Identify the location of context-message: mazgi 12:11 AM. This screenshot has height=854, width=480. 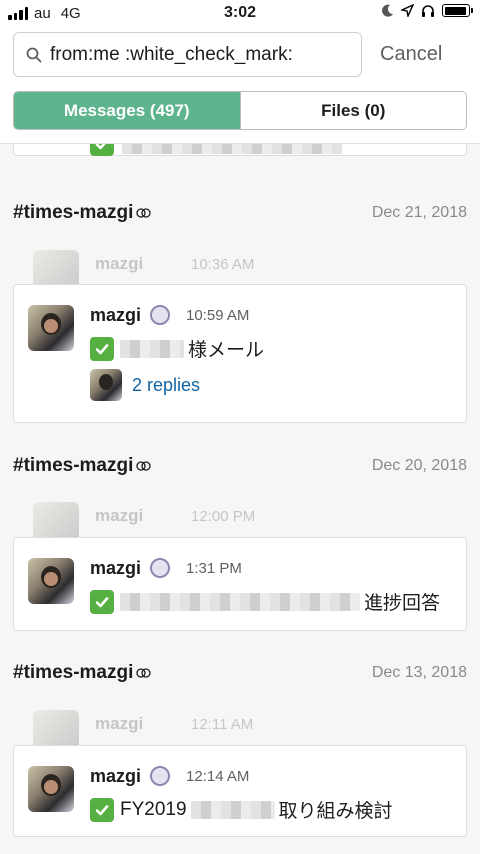
(248, 733).